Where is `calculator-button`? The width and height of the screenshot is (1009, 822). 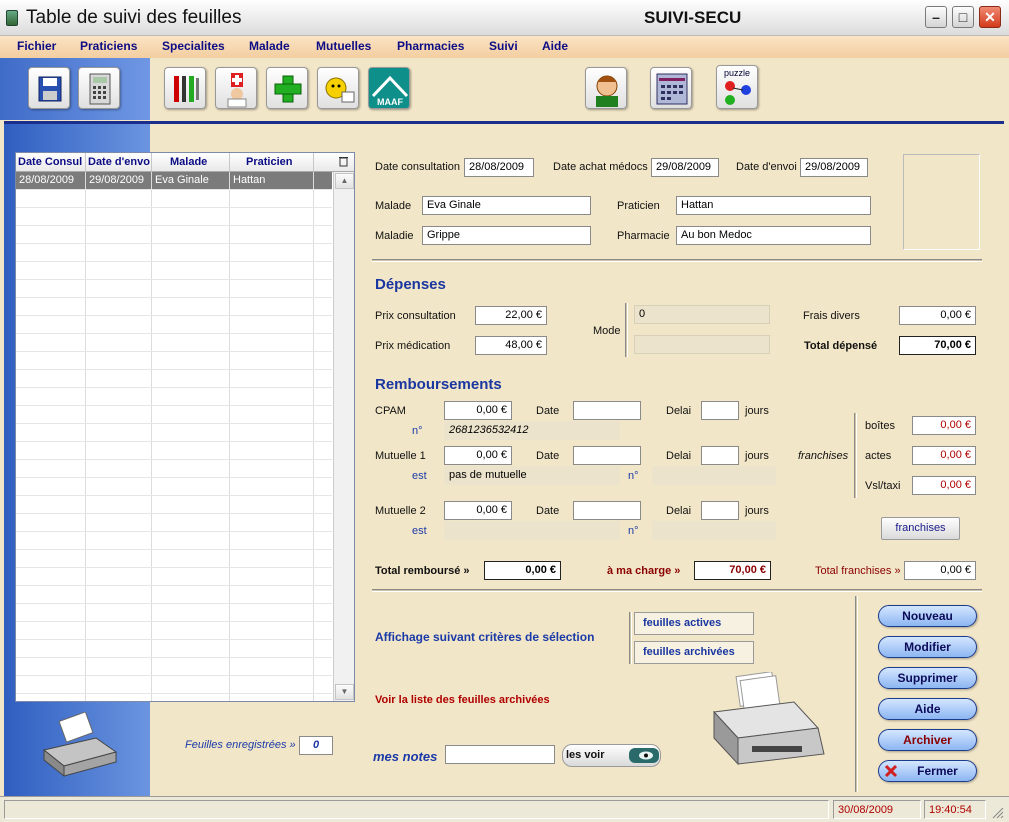 calculator-button is located at coordinates (99, 88).